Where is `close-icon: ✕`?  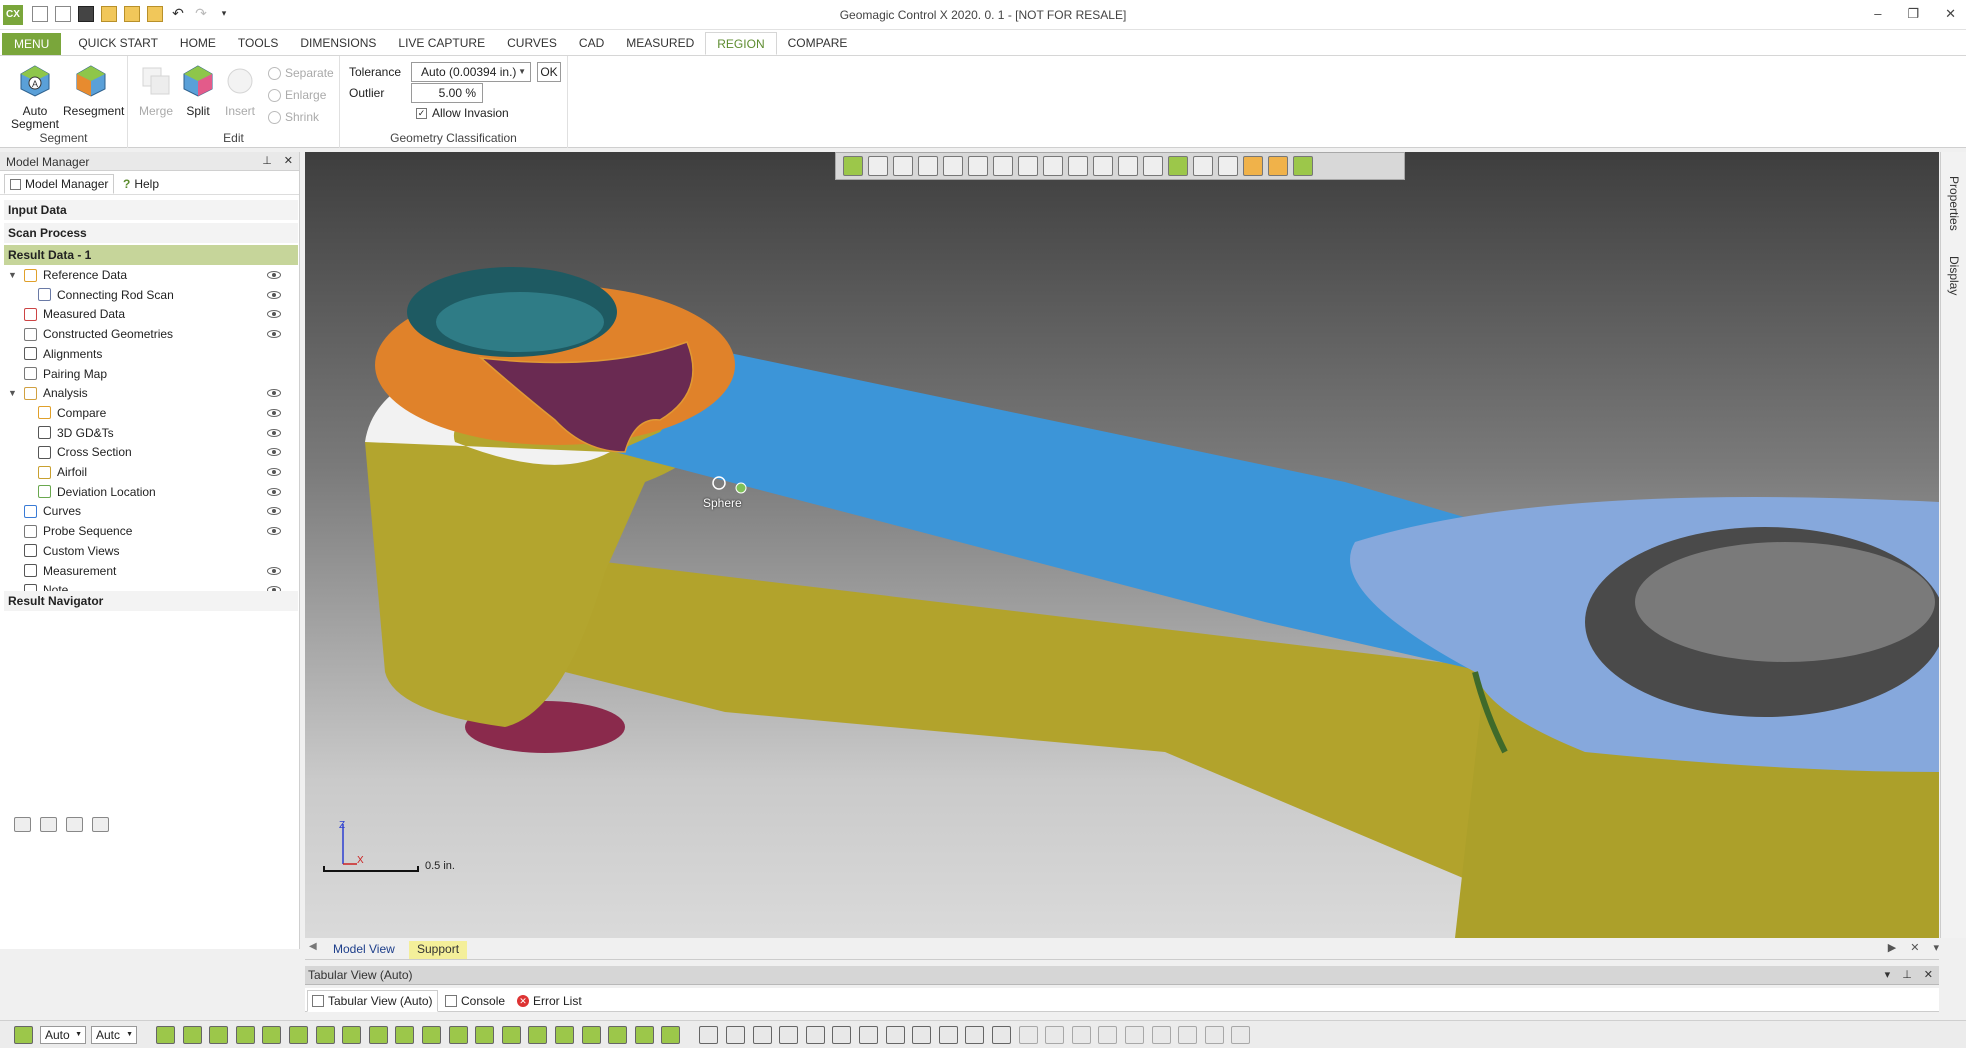
close-icon: ✕ is located at coordinates (1950, 14).